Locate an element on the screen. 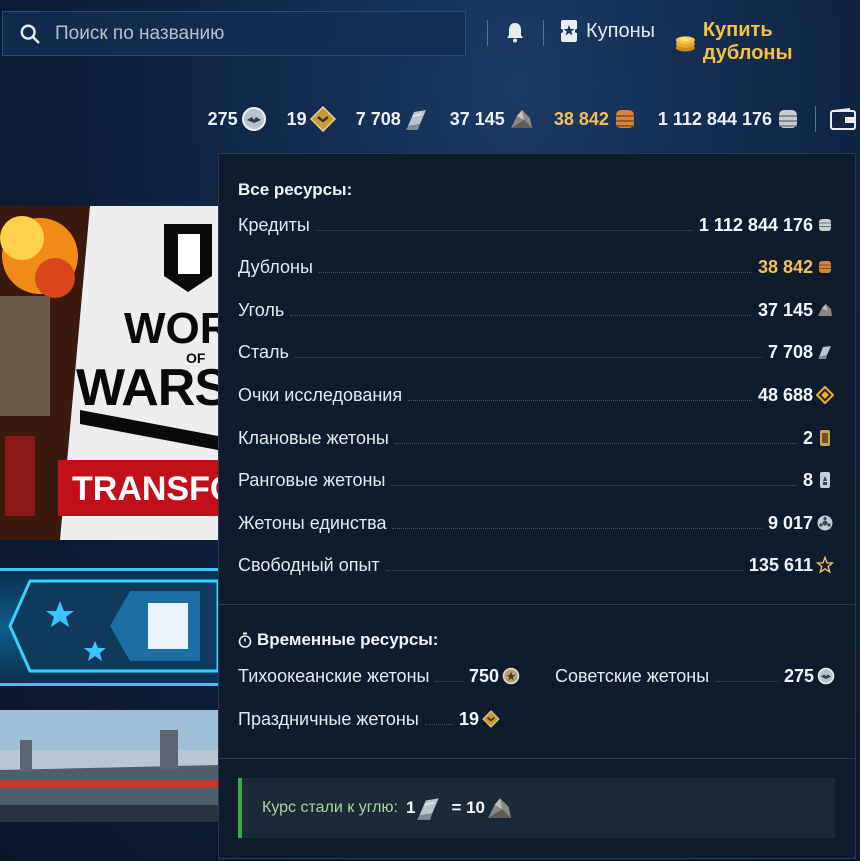  ship-banner is located at coordinates (109, 766).